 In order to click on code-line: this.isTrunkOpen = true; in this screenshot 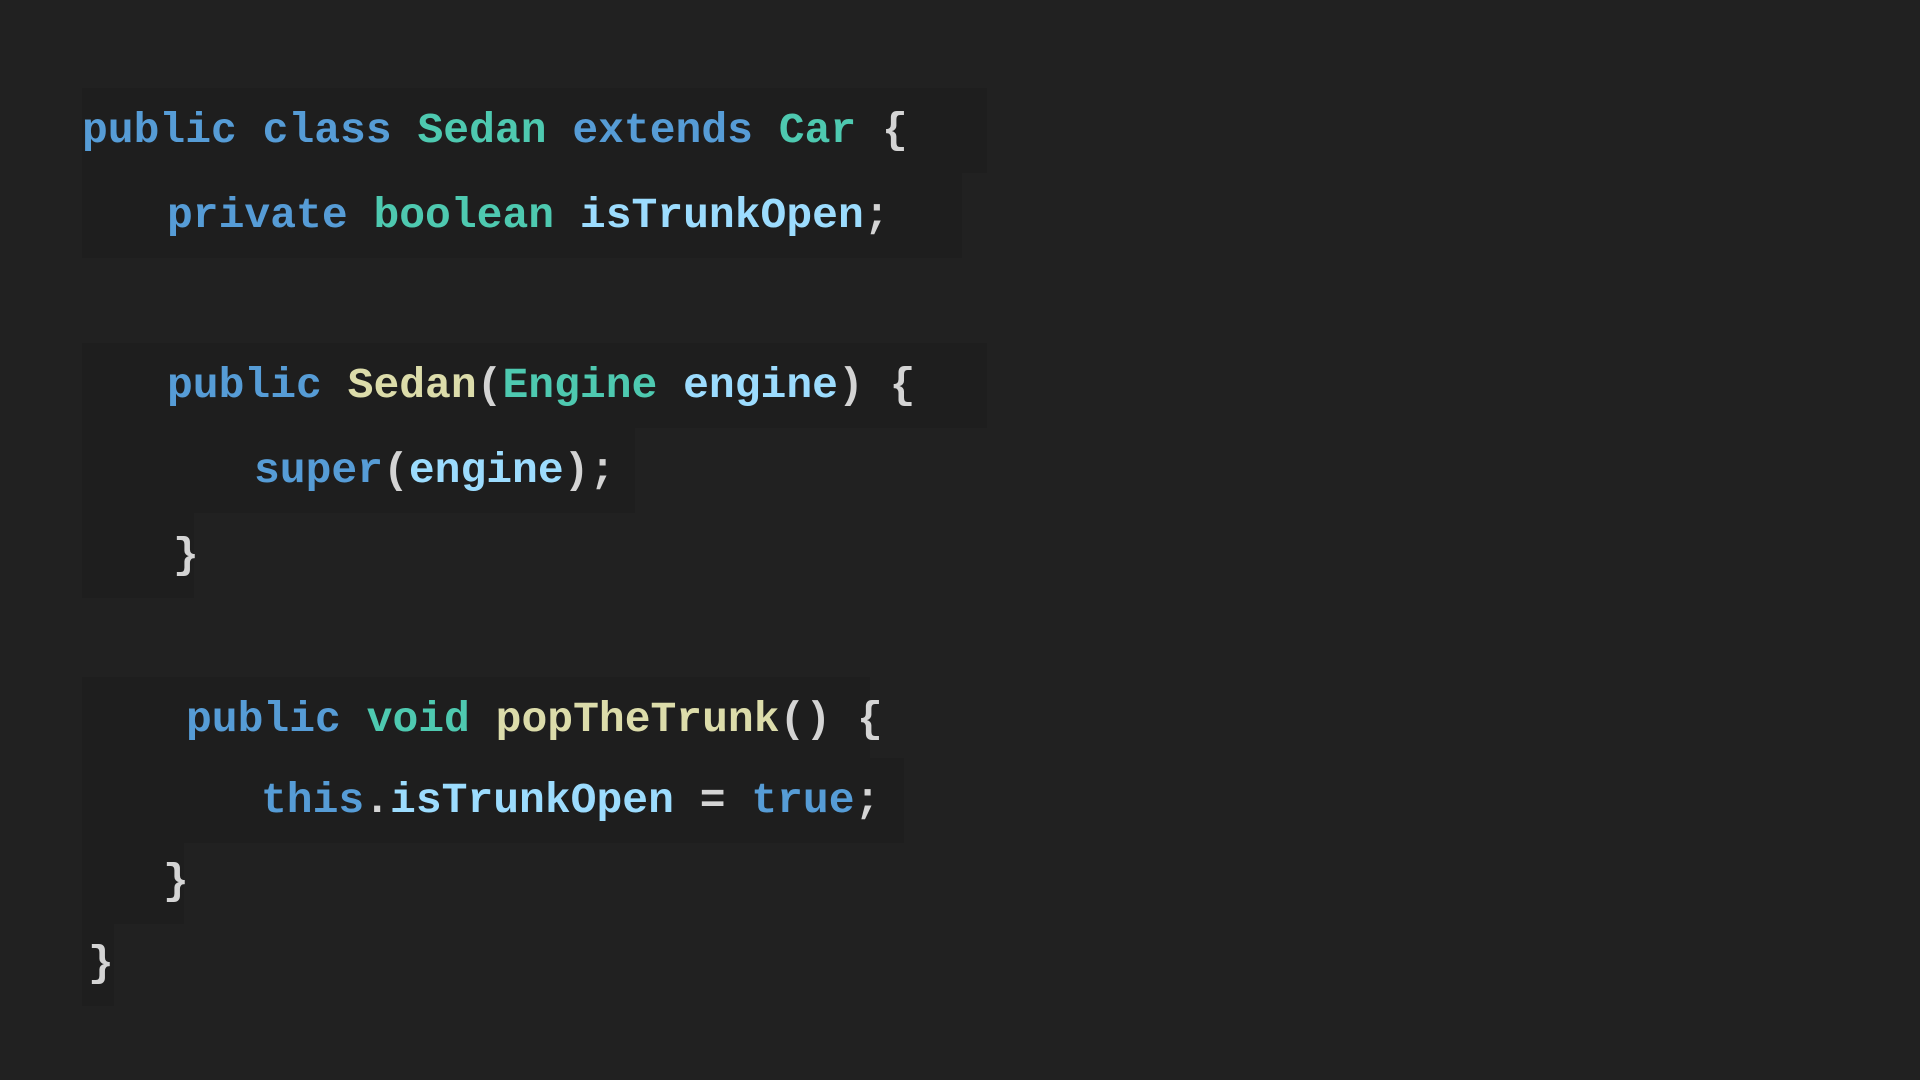, I will do `click(452, 800)`.